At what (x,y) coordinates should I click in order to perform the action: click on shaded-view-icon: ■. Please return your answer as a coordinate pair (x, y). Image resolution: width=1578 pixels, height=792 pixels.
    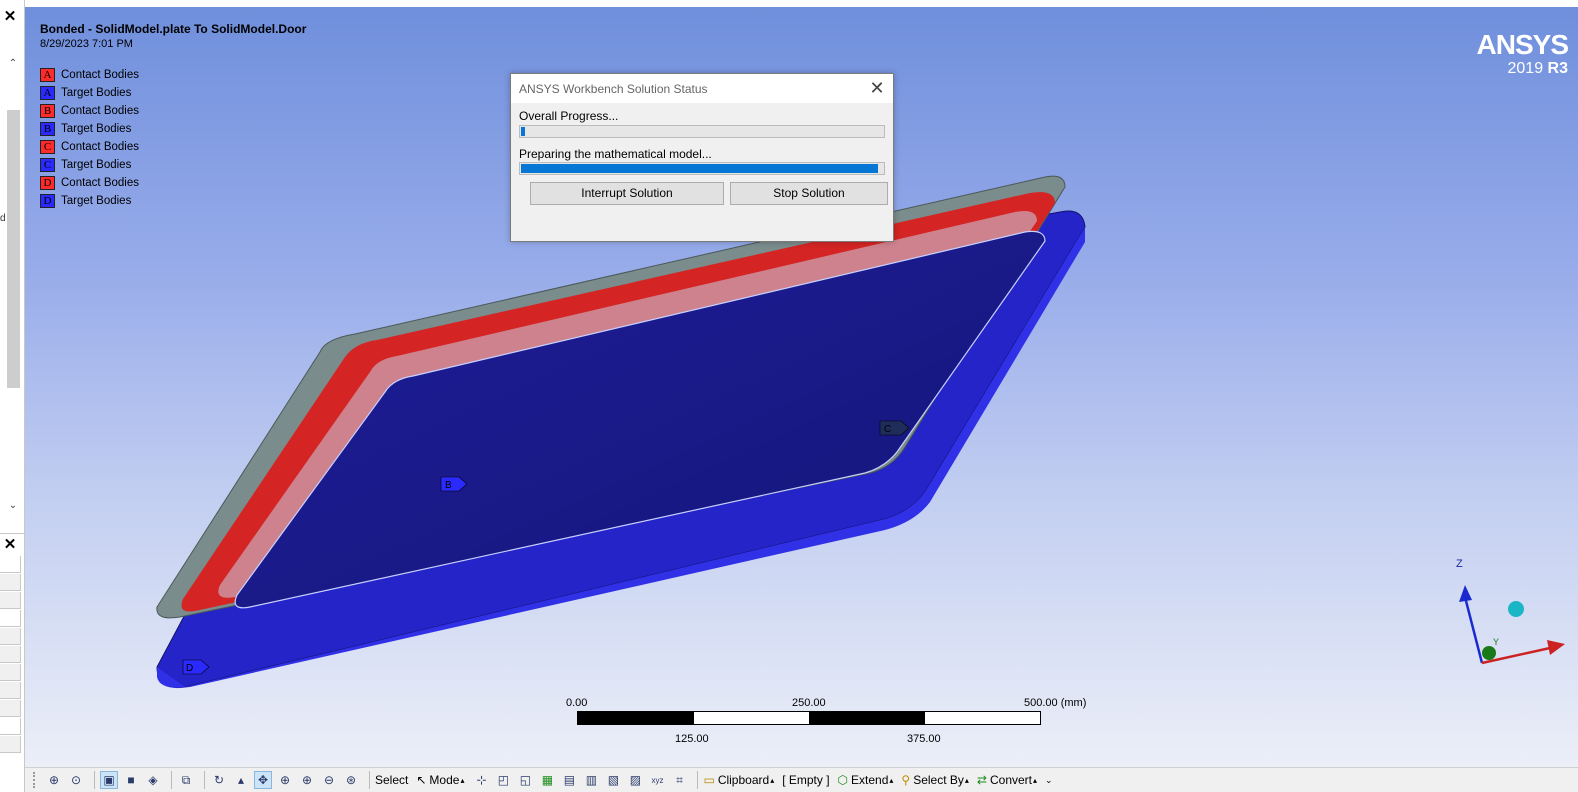
    Looking at the image, I should click on (131, 780).